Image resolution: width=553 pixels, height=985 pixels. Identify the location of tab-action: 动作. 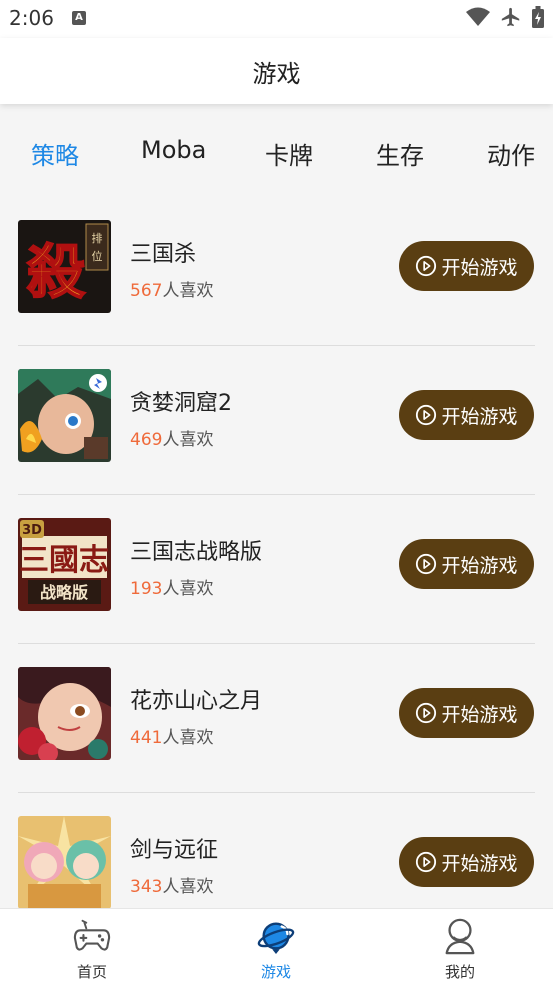
(511, 153).